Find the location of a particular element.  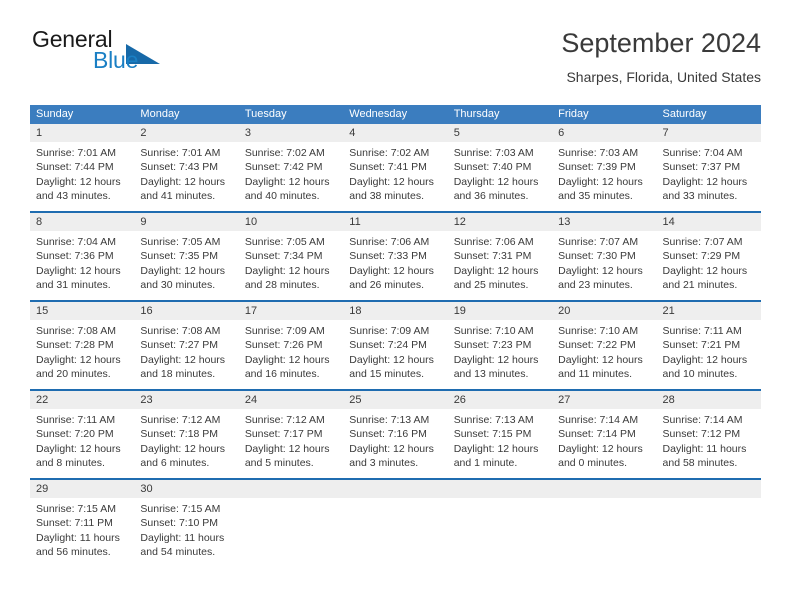

daylight-text-line2: and 54 minutes. is located at coordinates (178, 552).